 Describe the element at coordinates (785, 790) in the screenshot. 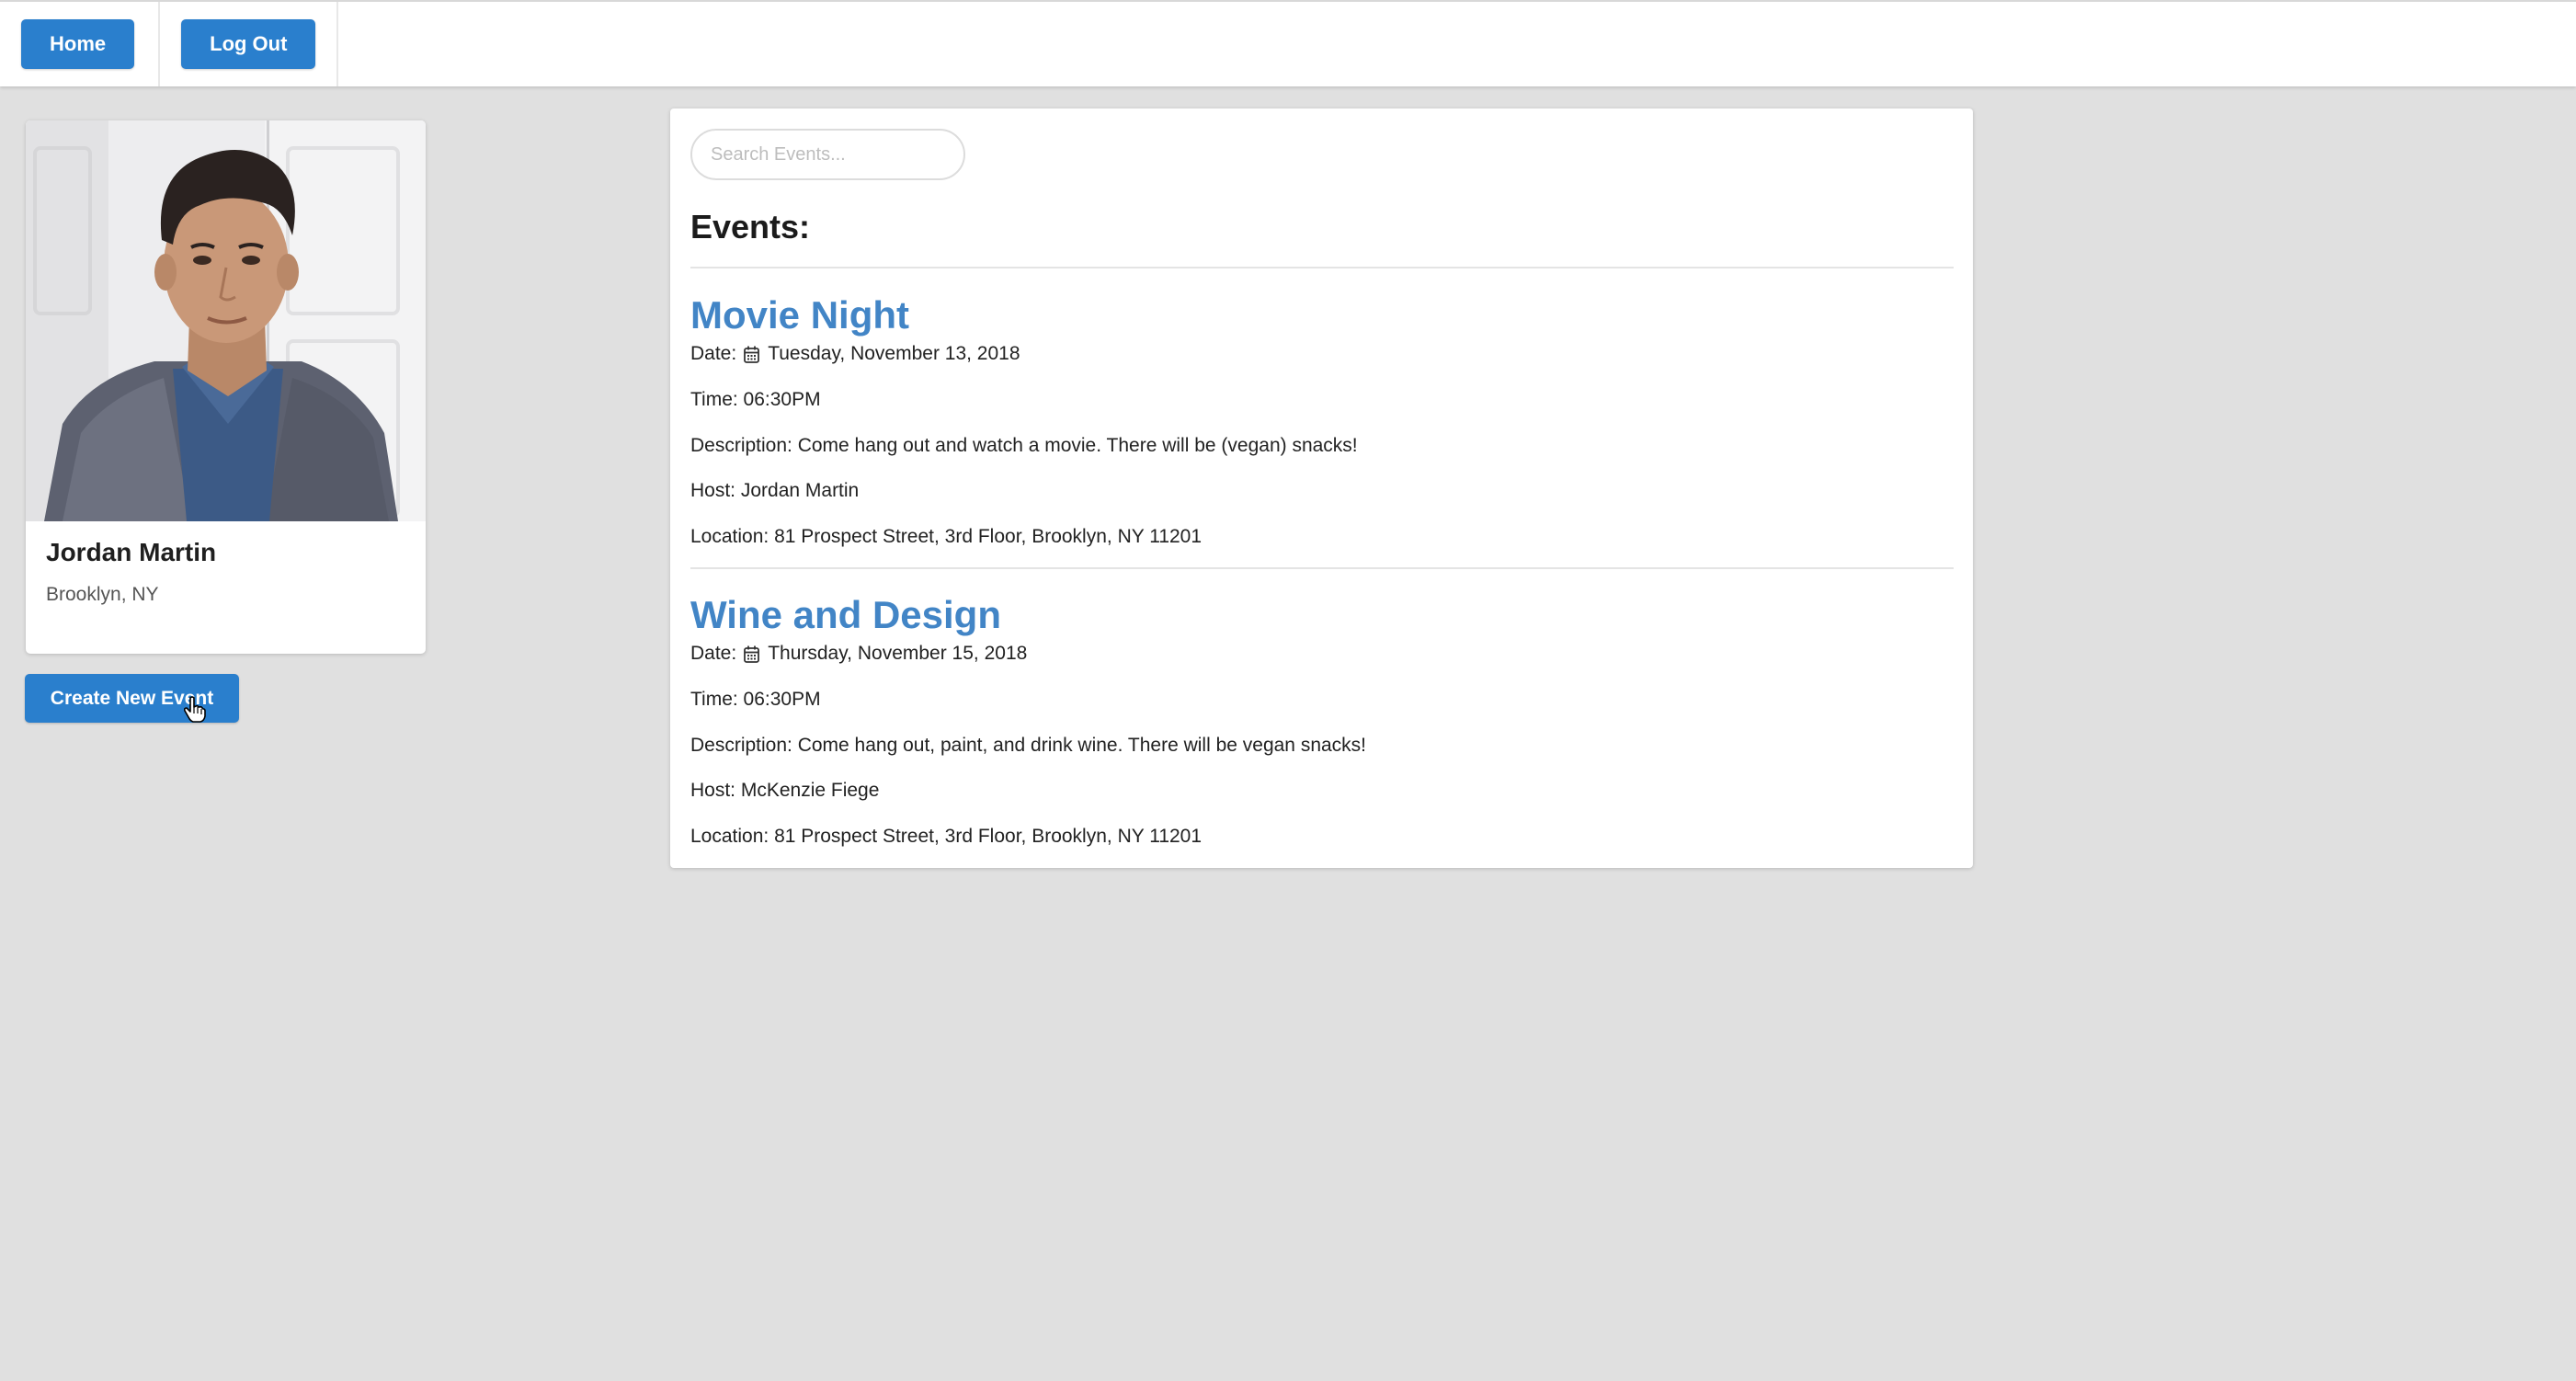

I see `event-host: Host: McKenzie Fiege` at that location.